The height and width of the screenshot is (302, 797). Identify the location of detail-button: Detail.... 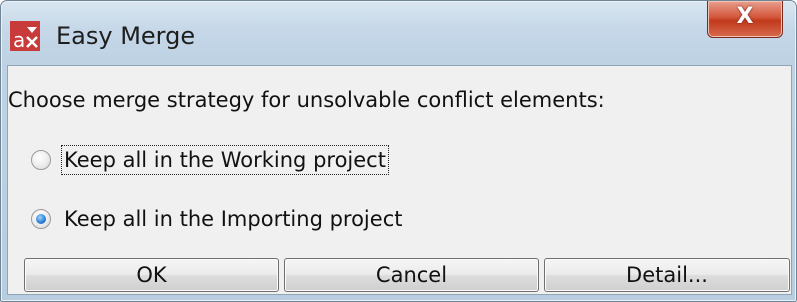
(667, 275).